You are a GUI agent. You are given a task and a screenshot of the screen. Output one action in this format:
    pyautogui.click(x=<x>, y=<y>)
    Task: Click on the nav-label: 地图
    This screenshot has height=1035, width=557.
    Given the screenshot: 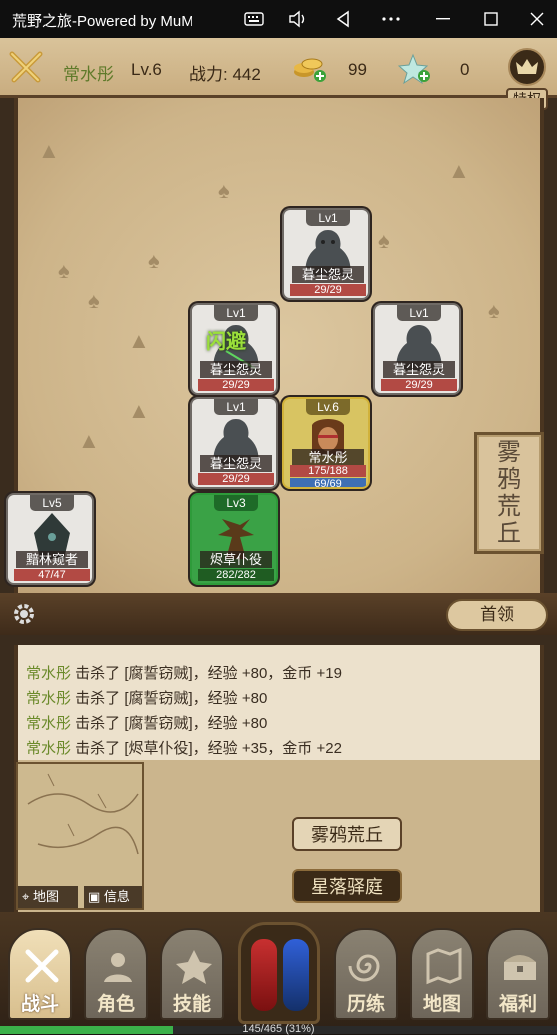 What is the action you would take?
    pyautogui.click(x=441, y=1004)
    